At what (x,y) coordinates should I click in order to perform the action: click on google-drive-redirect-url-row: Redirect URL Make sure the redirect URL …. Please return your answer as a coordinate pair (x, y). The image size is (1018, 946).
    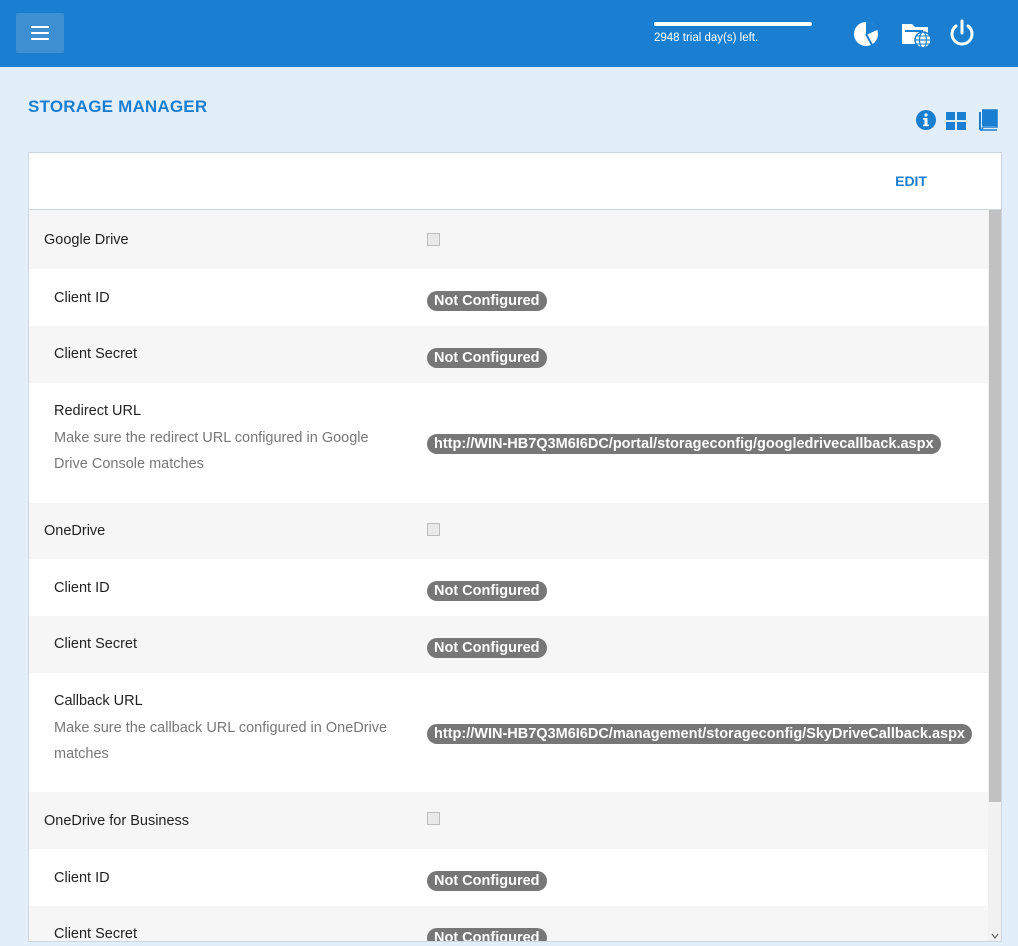
    Looking at the image, I should click on (508, 443).